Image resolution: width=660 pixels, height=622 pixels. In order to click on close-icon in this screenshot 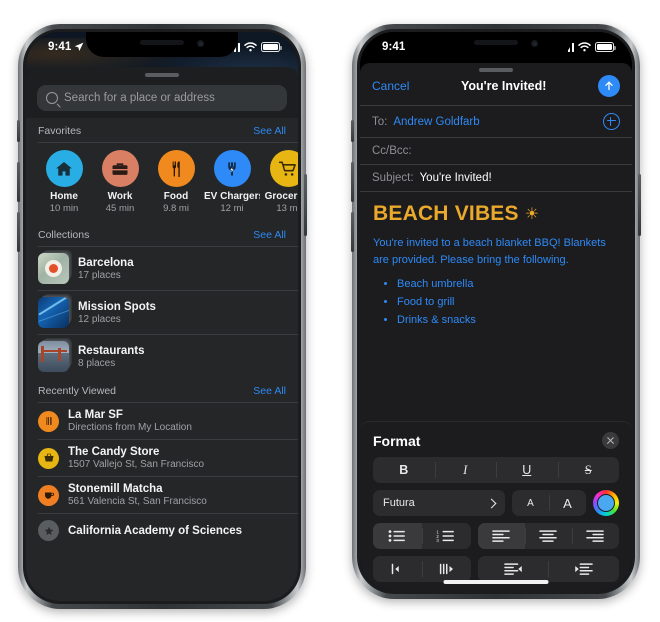, I will do `click(610, 440)`.